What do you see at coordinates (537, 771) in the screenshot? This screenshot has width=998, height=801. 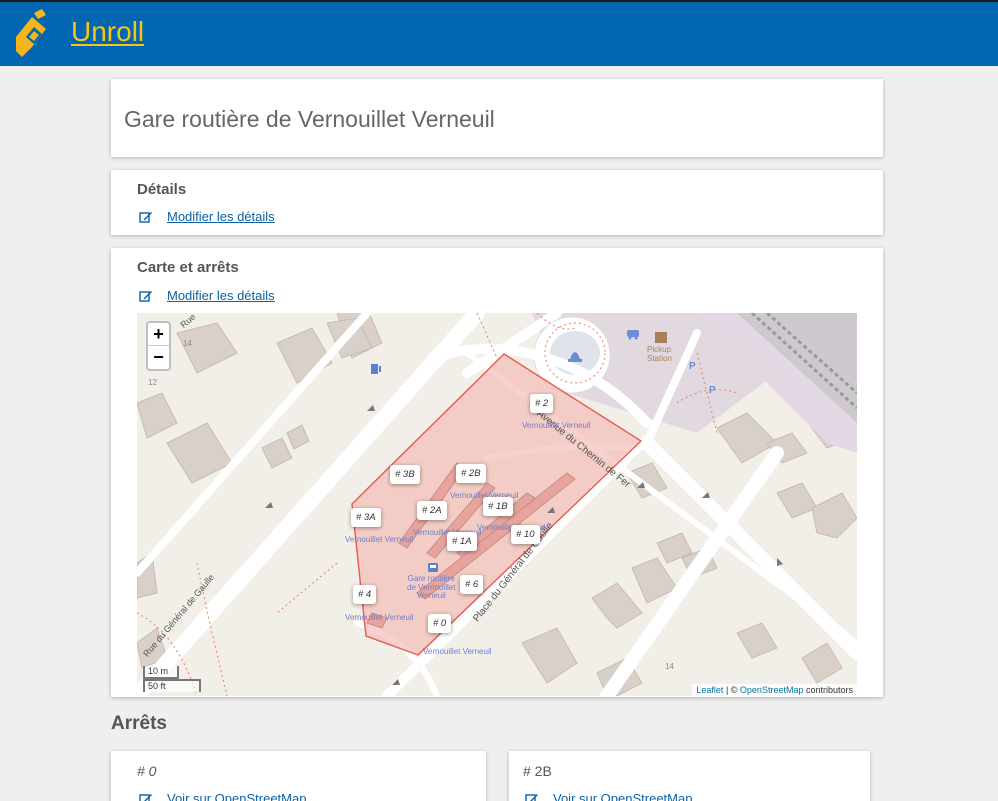 I see `stop-card-title: # 2B` at bounding box center [537, 771].